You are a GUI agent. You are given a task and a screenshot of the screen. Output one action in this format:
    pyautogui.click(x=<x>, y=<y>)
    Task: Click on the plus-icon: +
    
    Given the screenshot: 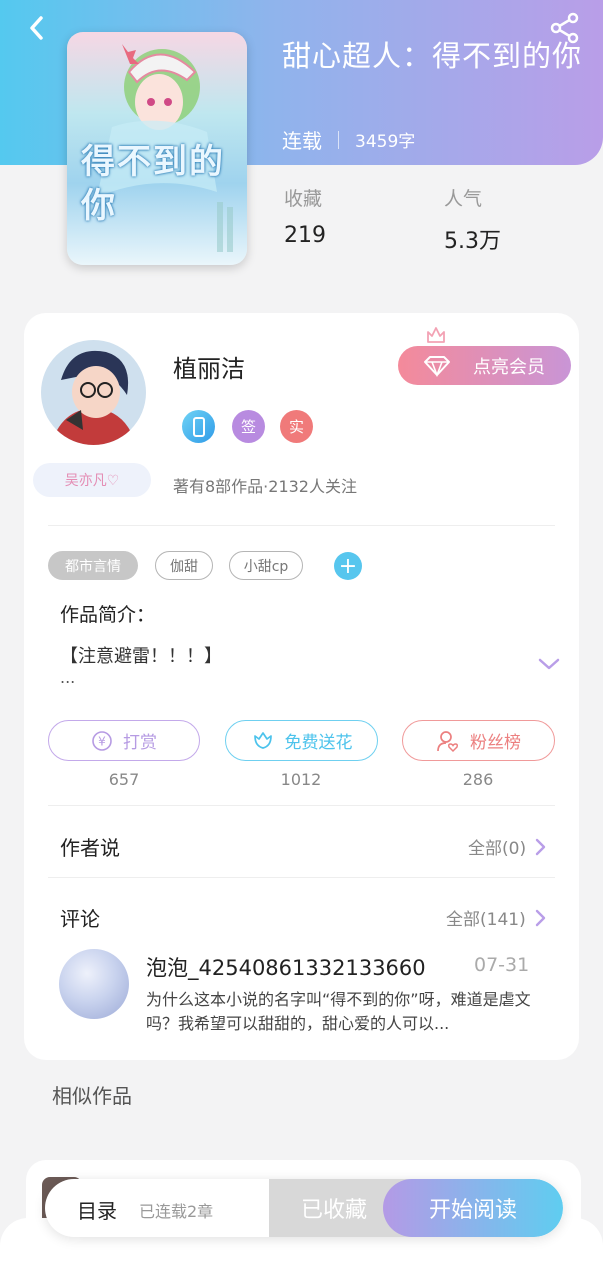 What is the action you would take?
    pyautogui.click(x=348, y=566)
    